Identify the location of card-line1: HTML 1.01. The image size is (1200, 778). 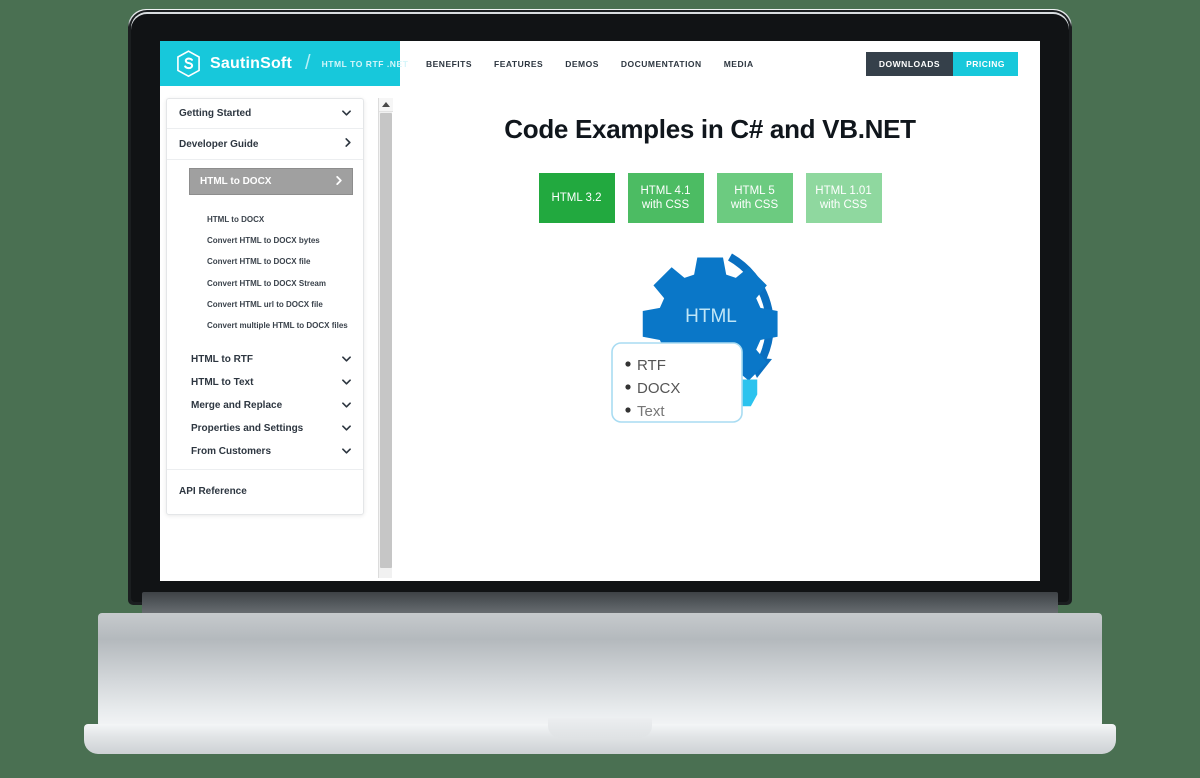
(843, 190).